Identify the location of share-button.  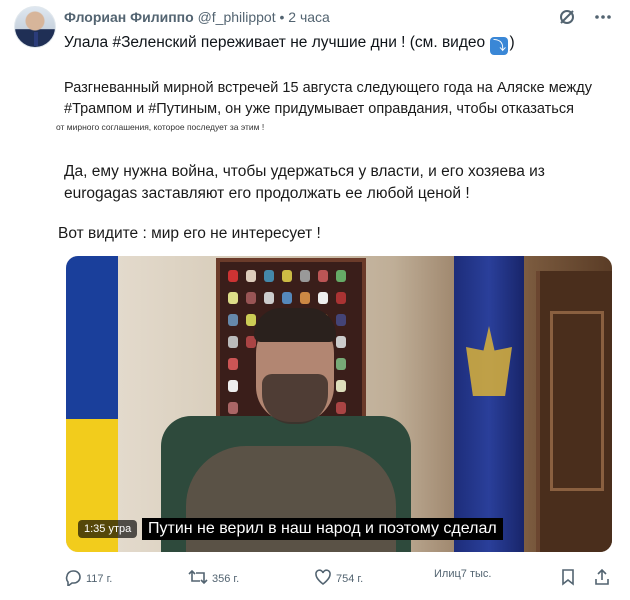
(602, 578).